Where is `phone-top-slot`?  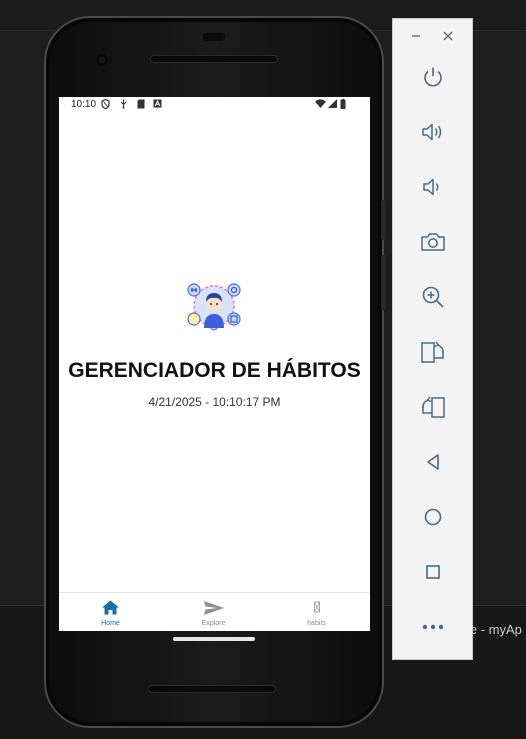
phone-top-slot is located at coordinates (214, 37).